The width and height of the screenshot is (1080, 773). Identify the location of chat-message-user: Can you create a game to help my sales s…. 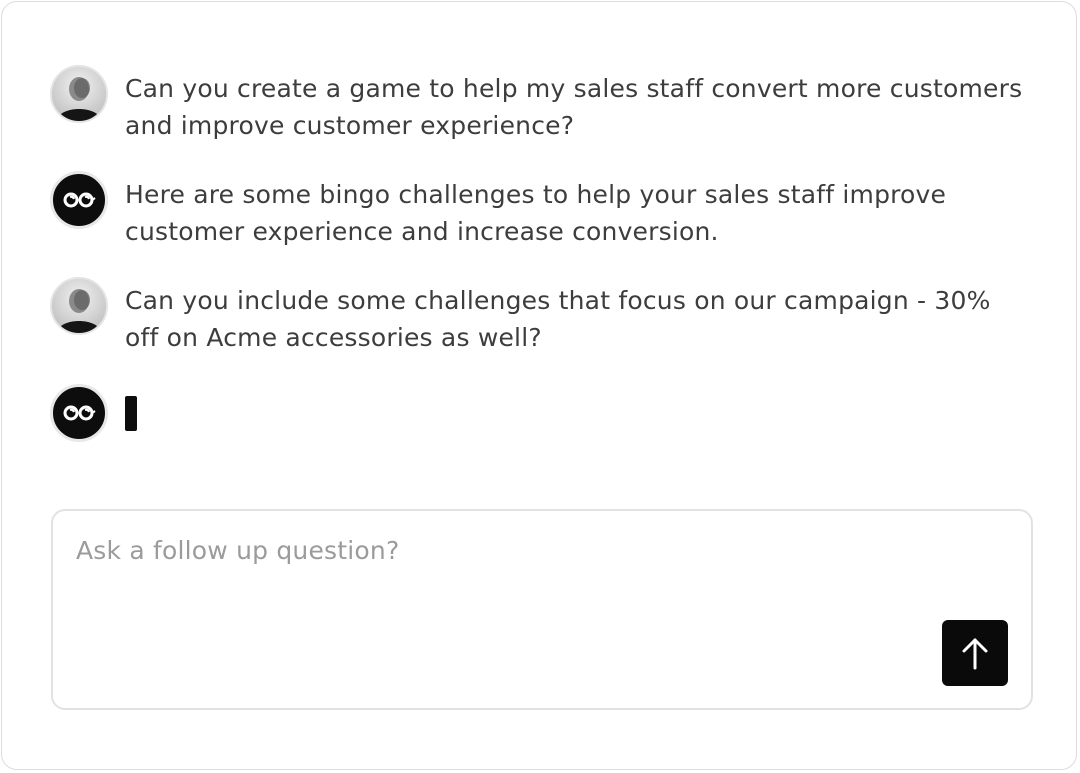
(540, 104).